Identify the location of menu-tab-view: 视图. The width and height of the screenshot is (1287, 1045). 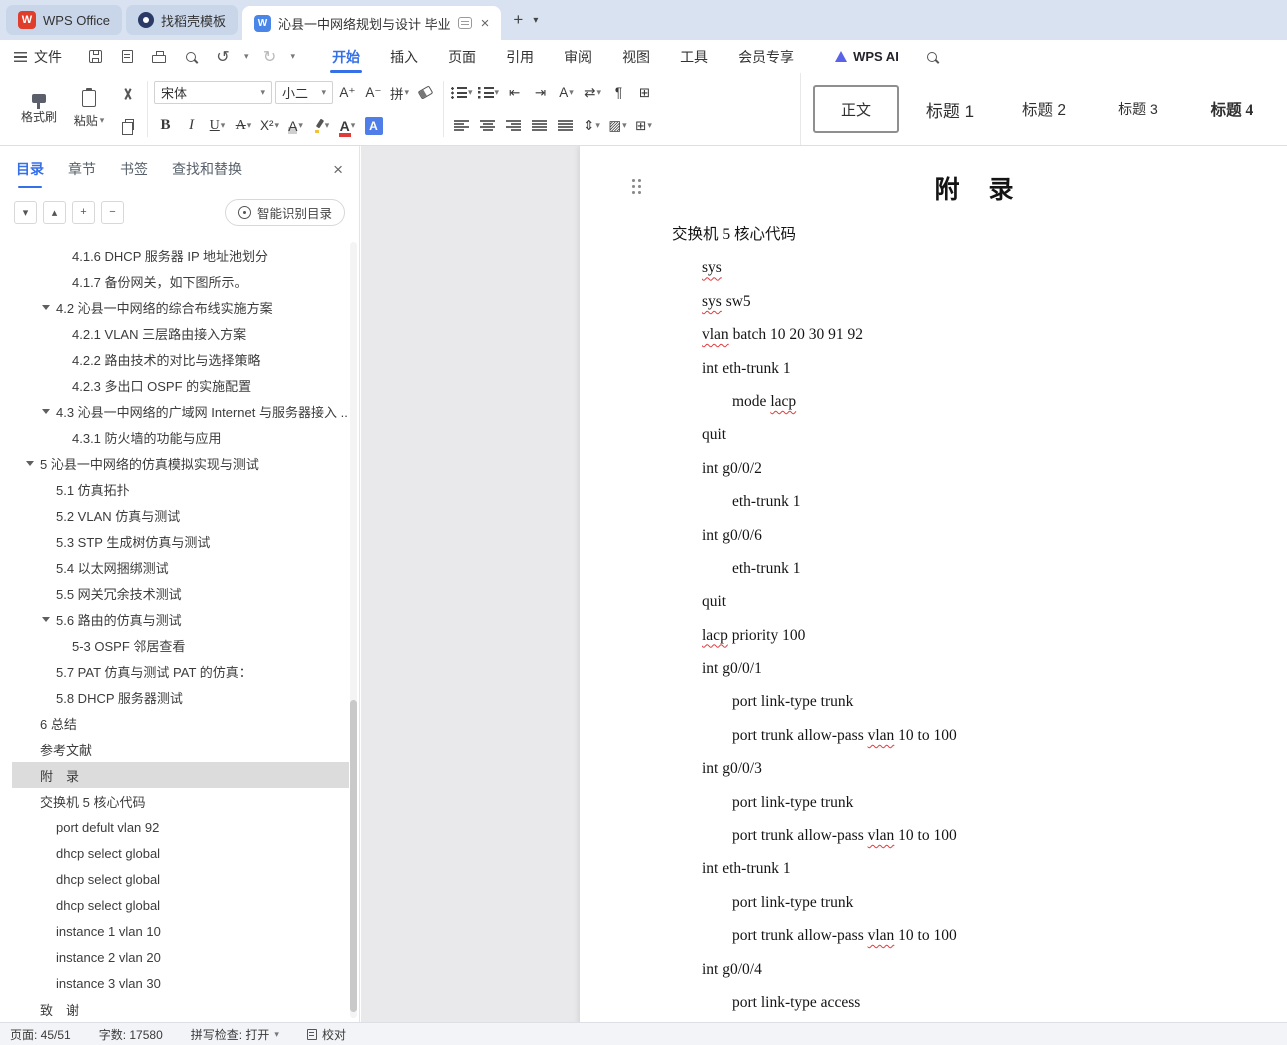
(636, 56).